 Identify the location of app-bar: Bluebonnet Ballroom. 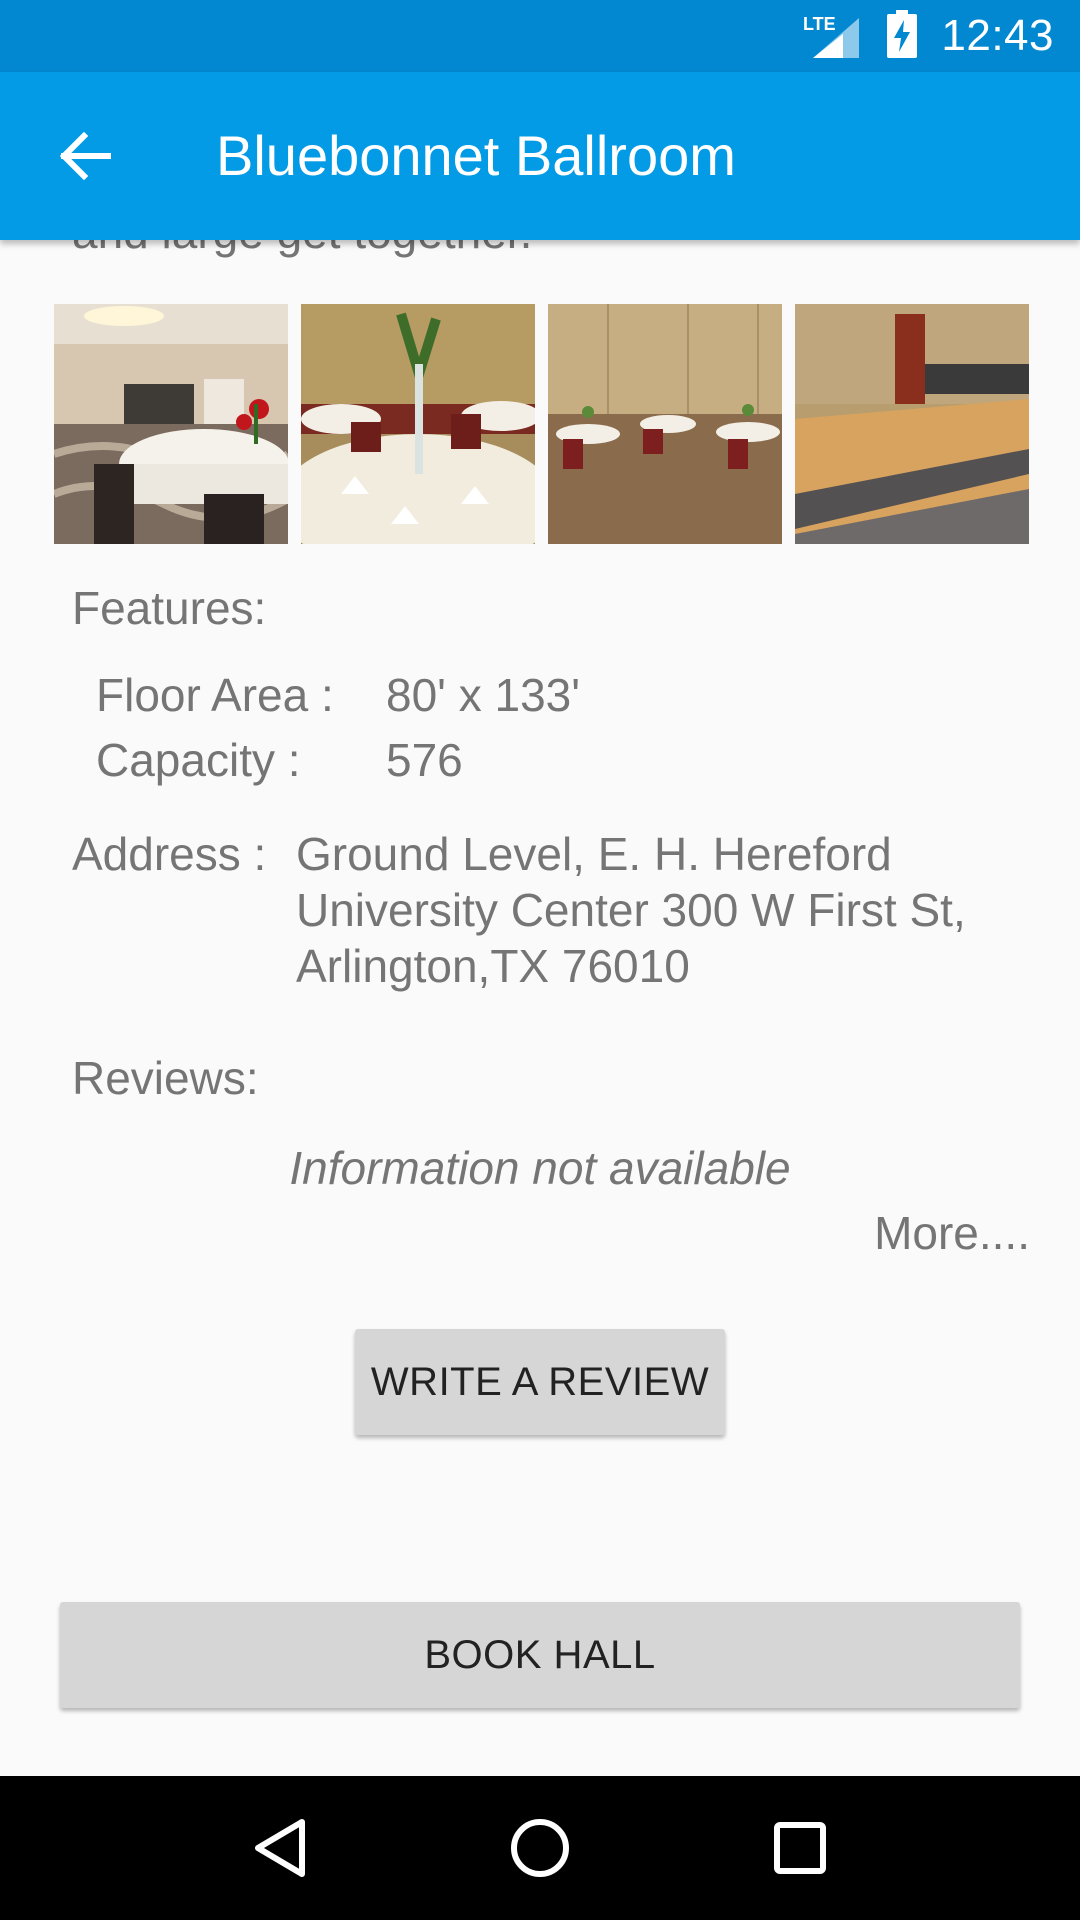
(540, 156).